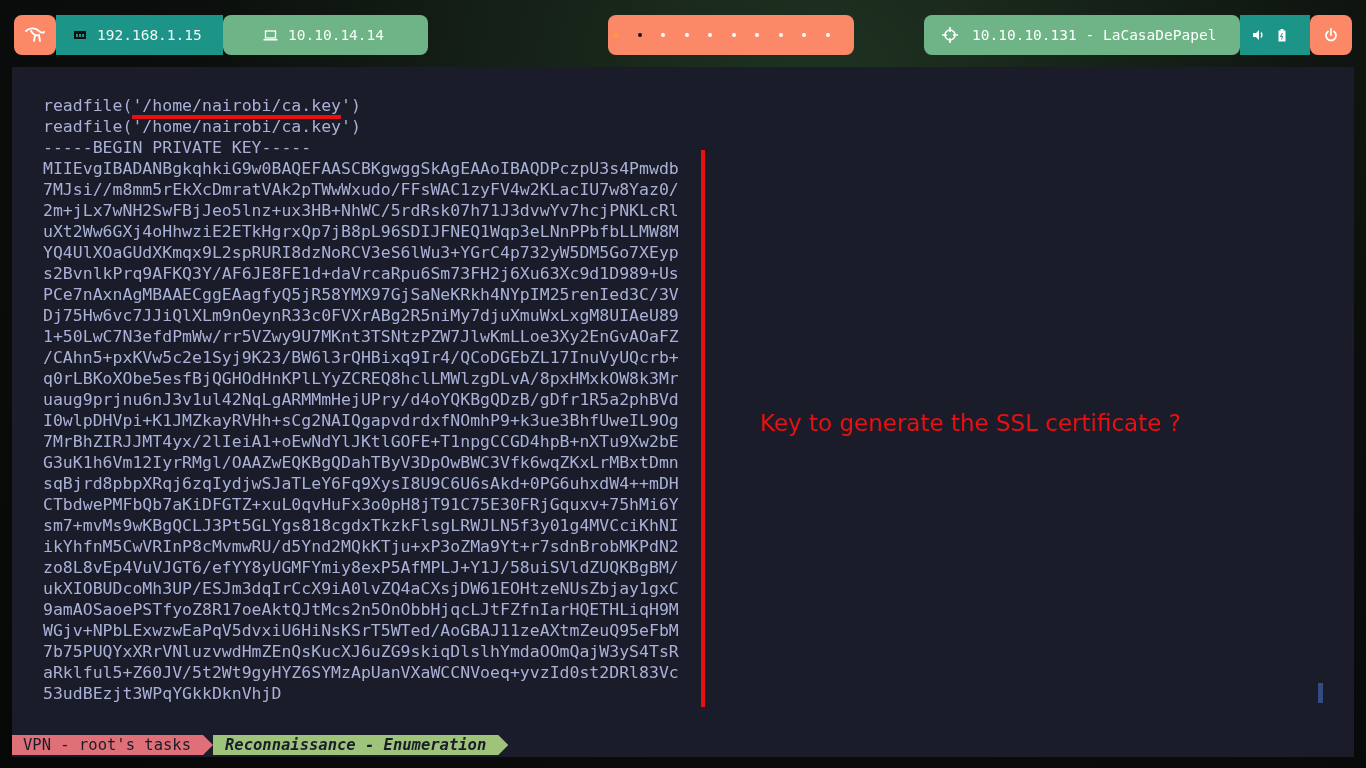  Describe the element at coordinates (361, 630) in the screenshot. I see `terminal-line: WGjv+NPbLExwzwEaPqV5dvxiU6HiNsKSrT5WTed/AoGBAJ11zeAXtmZeuQ95eFbM` at that location.